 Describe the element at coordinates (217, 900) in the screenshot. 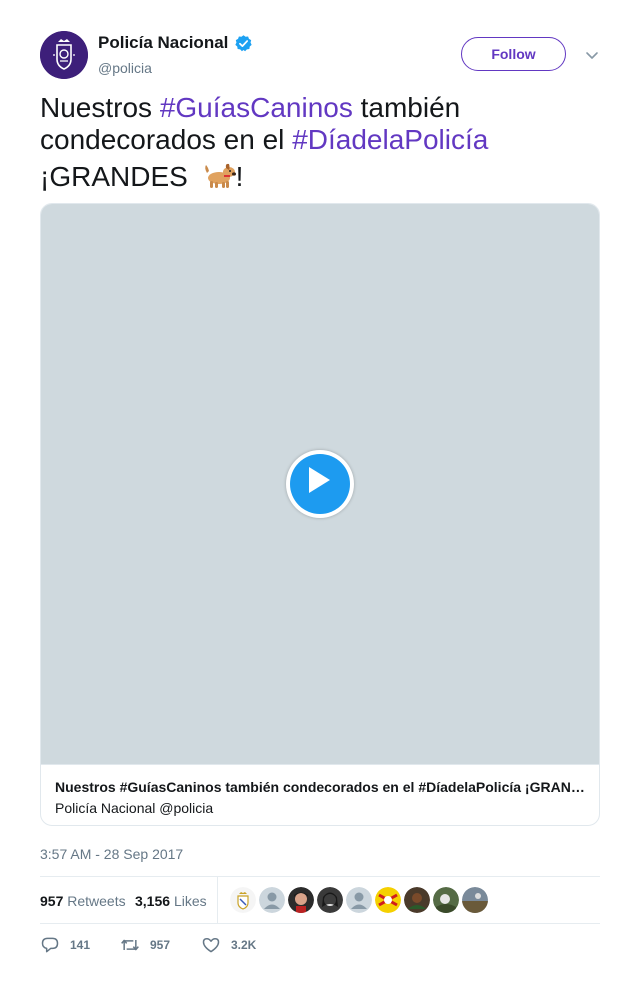

I see `stats-divider` at that location.